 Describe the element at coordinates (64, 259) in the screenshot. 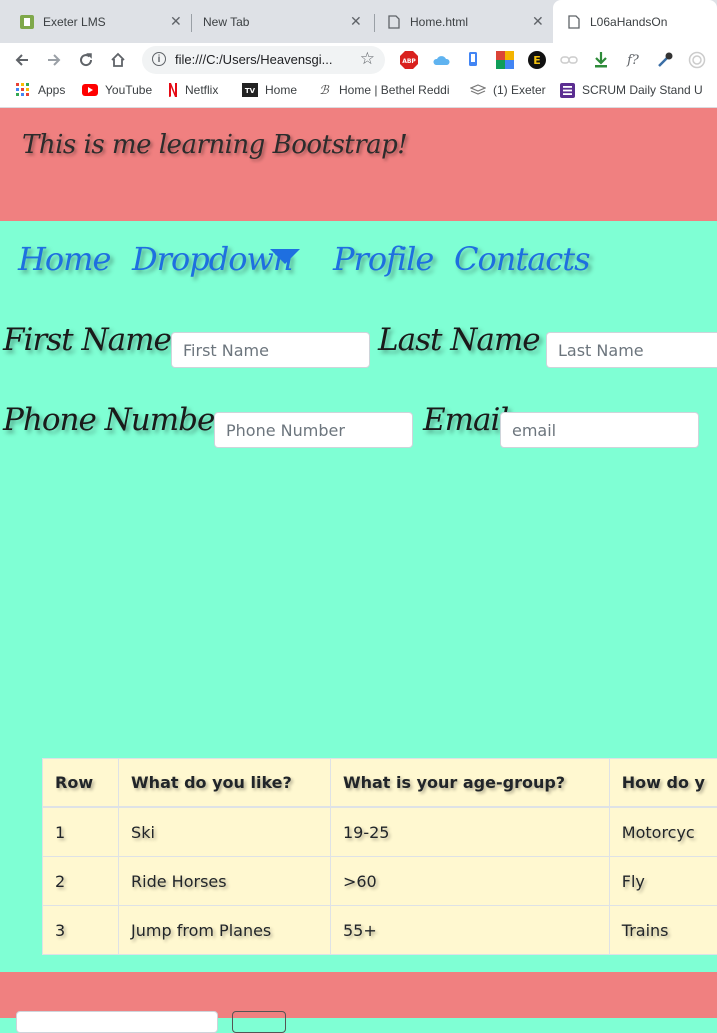

I see `nav-home-link: Home` at that location.